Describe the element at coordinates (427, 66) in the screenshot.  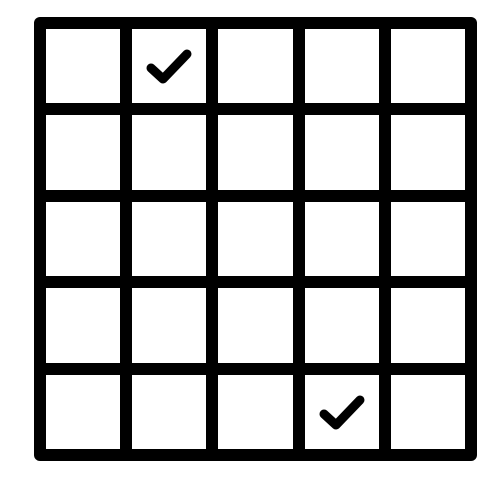
I see `grid-cell-r1-c5` at that location.